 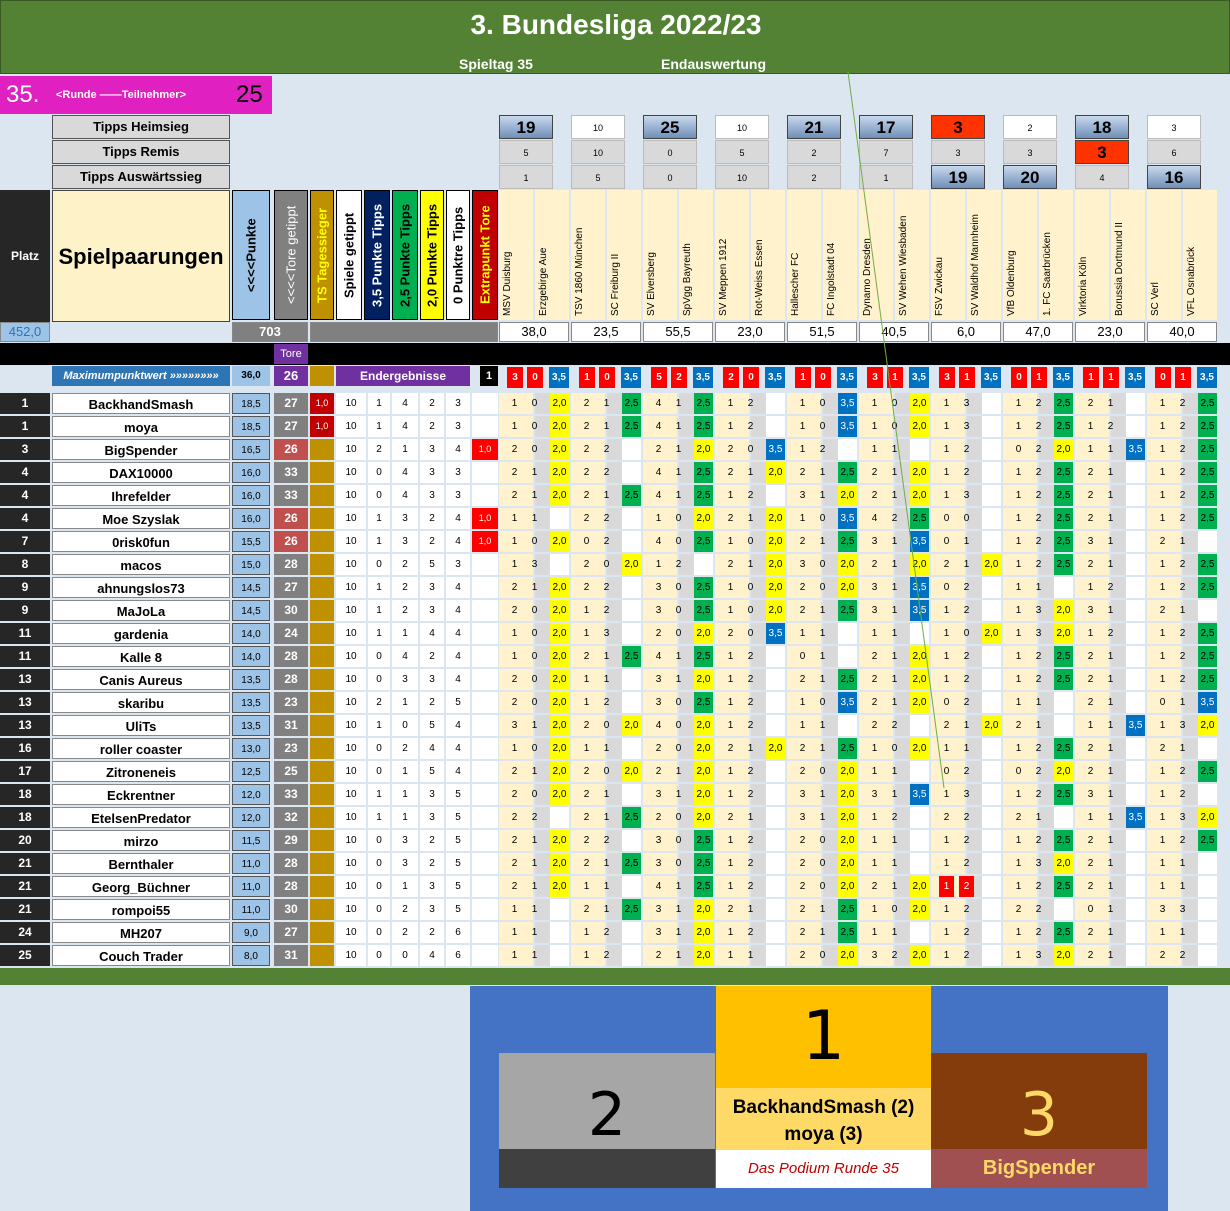 What do you see at coordinates (141, 932) in the screenshot?
I see `player-name: MH207` at bounding box center [141, 932].